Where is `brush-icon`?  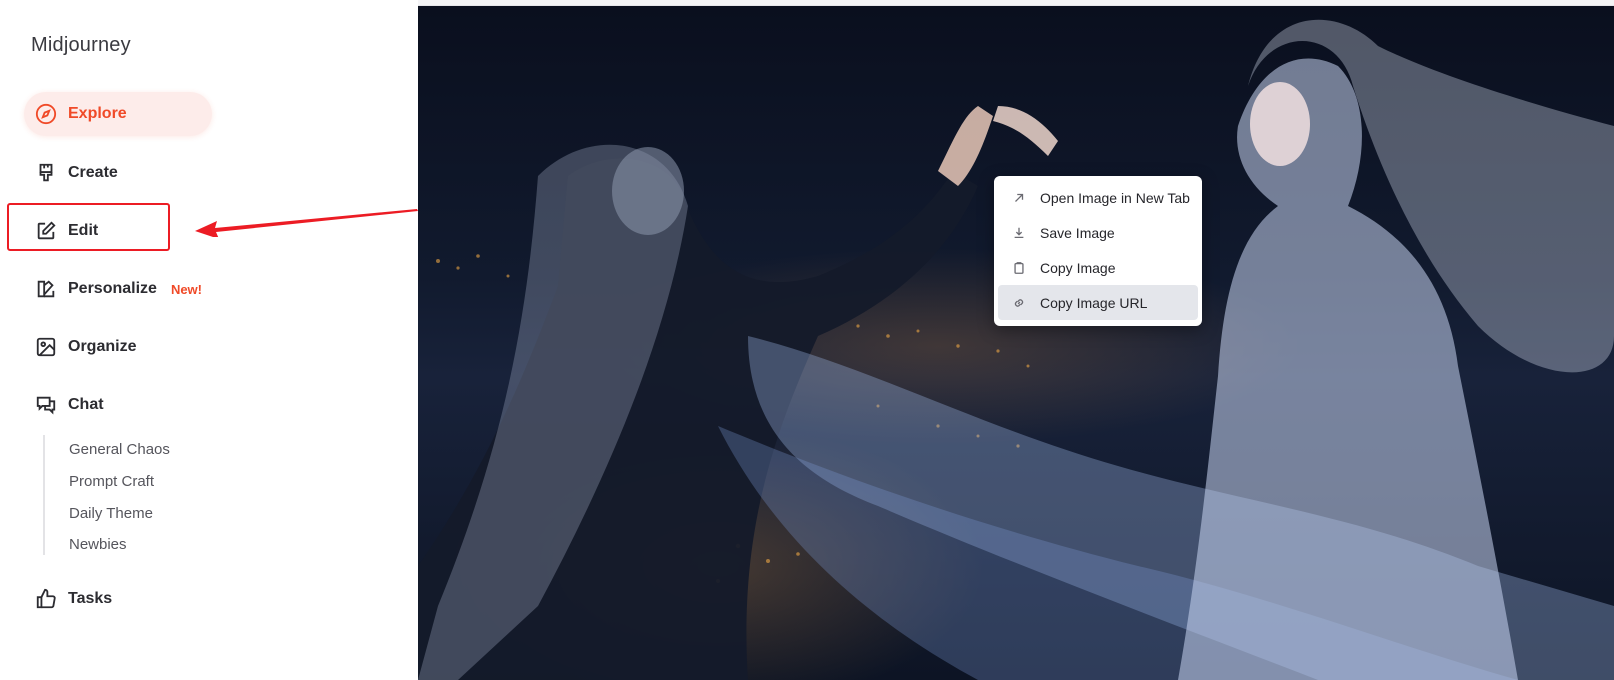 brush-icon is located at coordinates (46, 173).